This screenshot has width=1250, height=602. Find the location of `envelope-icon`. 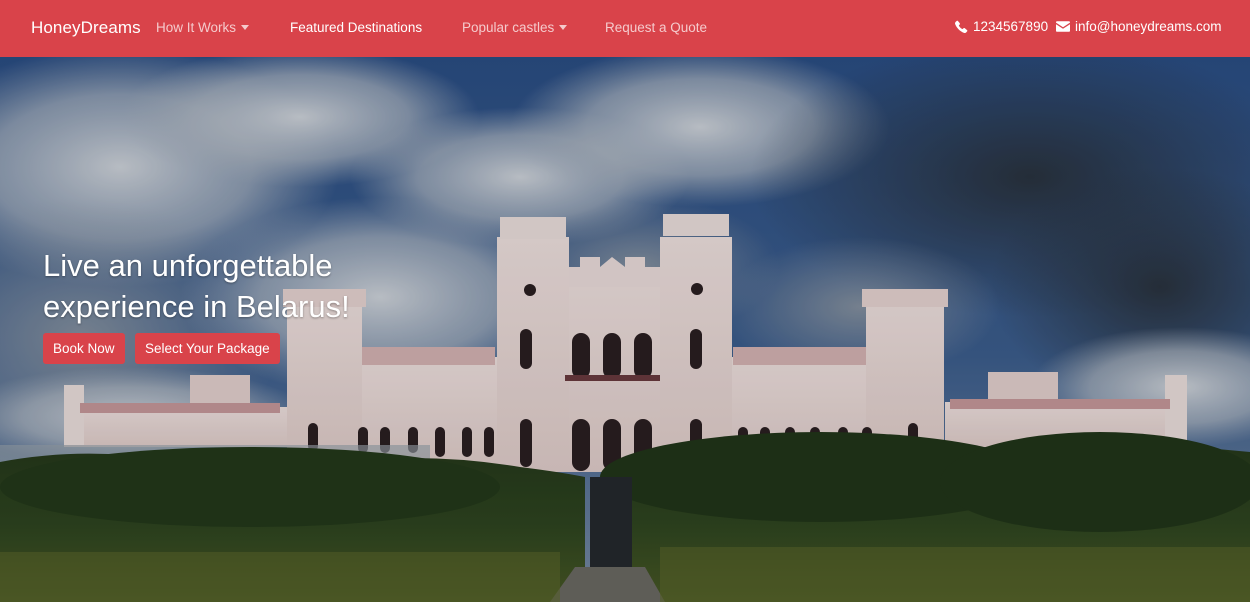

envelope-icon is located at coordinates (1063, 26).